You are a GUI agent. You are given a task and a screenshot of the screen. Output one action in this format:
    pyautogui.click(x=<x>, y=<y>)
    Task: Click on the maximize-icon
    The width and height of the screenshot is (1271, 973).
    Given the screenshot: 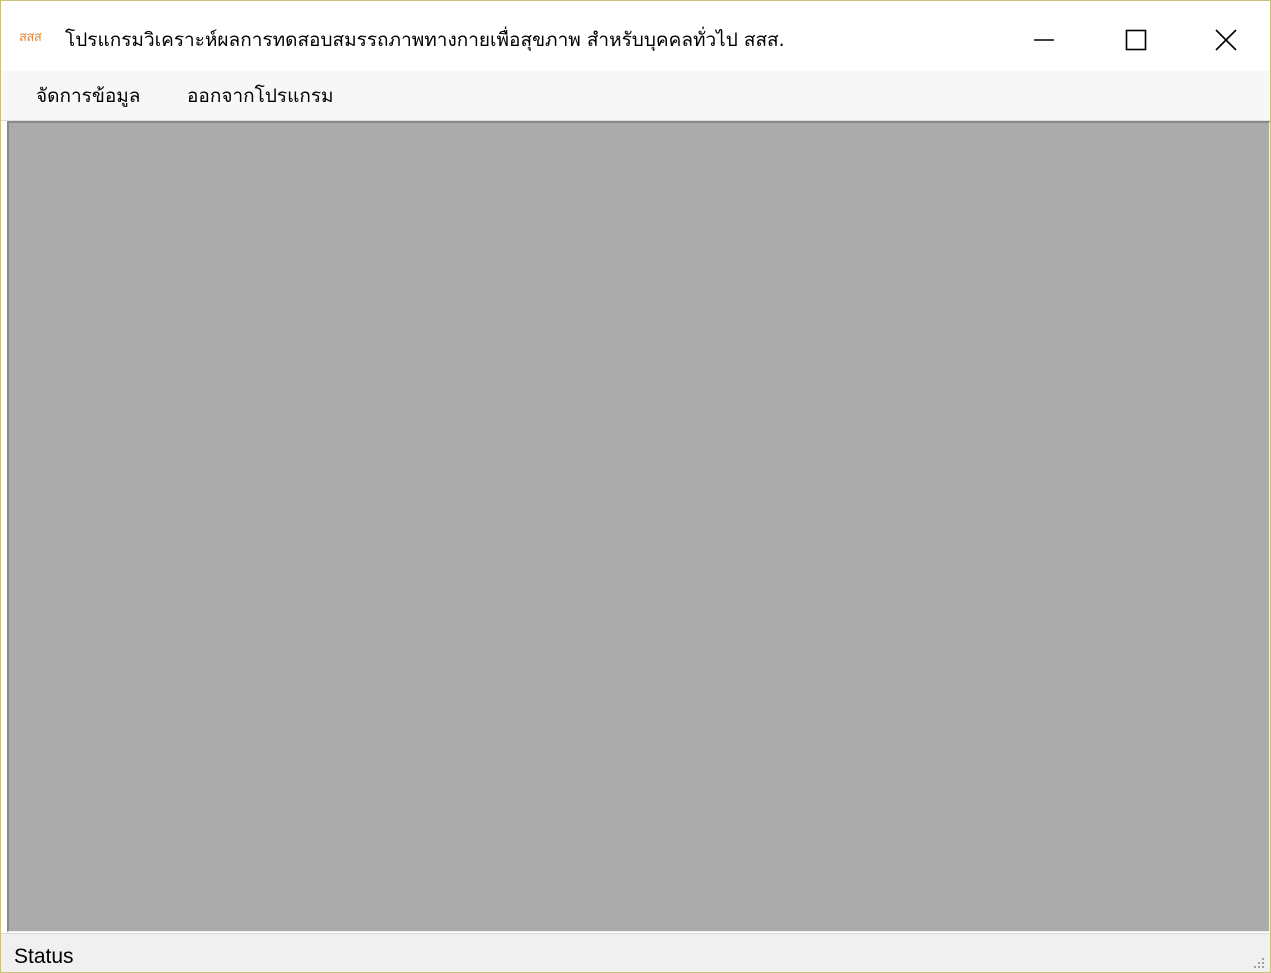 What is the action you would take?
    pyautogui.click(x=1136, y=40)
    